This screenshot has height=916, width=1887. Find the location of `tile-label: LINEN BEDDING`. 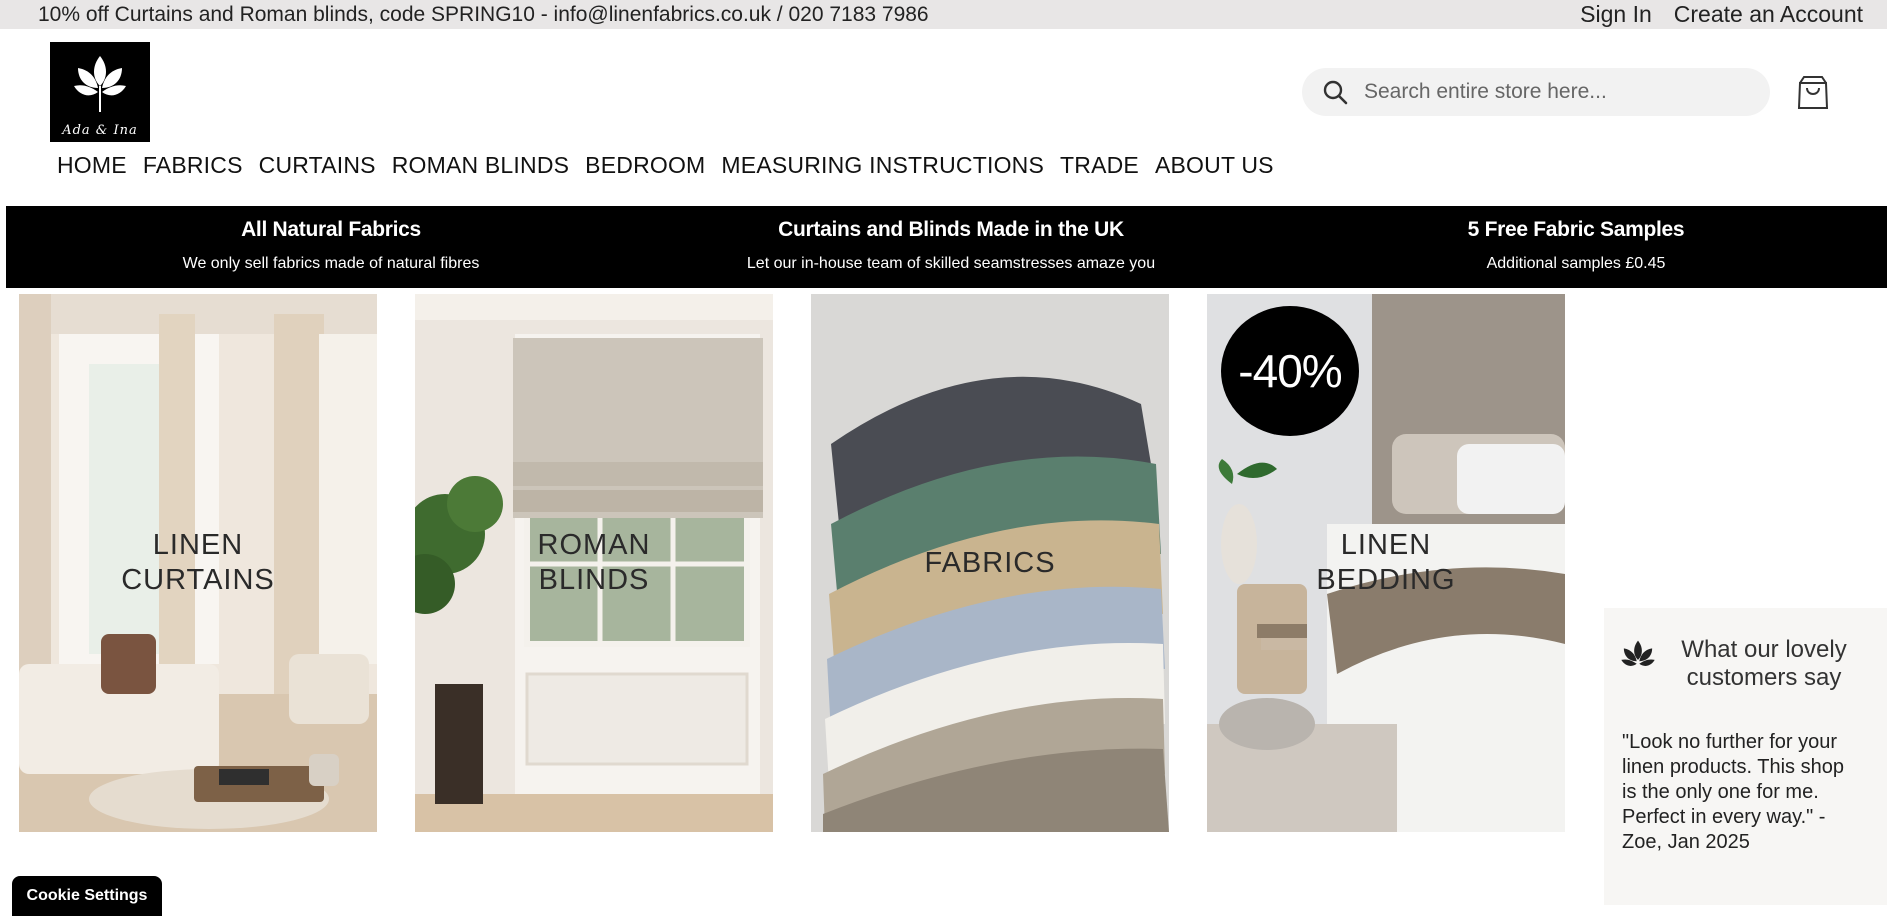

tile-label: LINEN BEDDING is located at coordinates (1386, 563).